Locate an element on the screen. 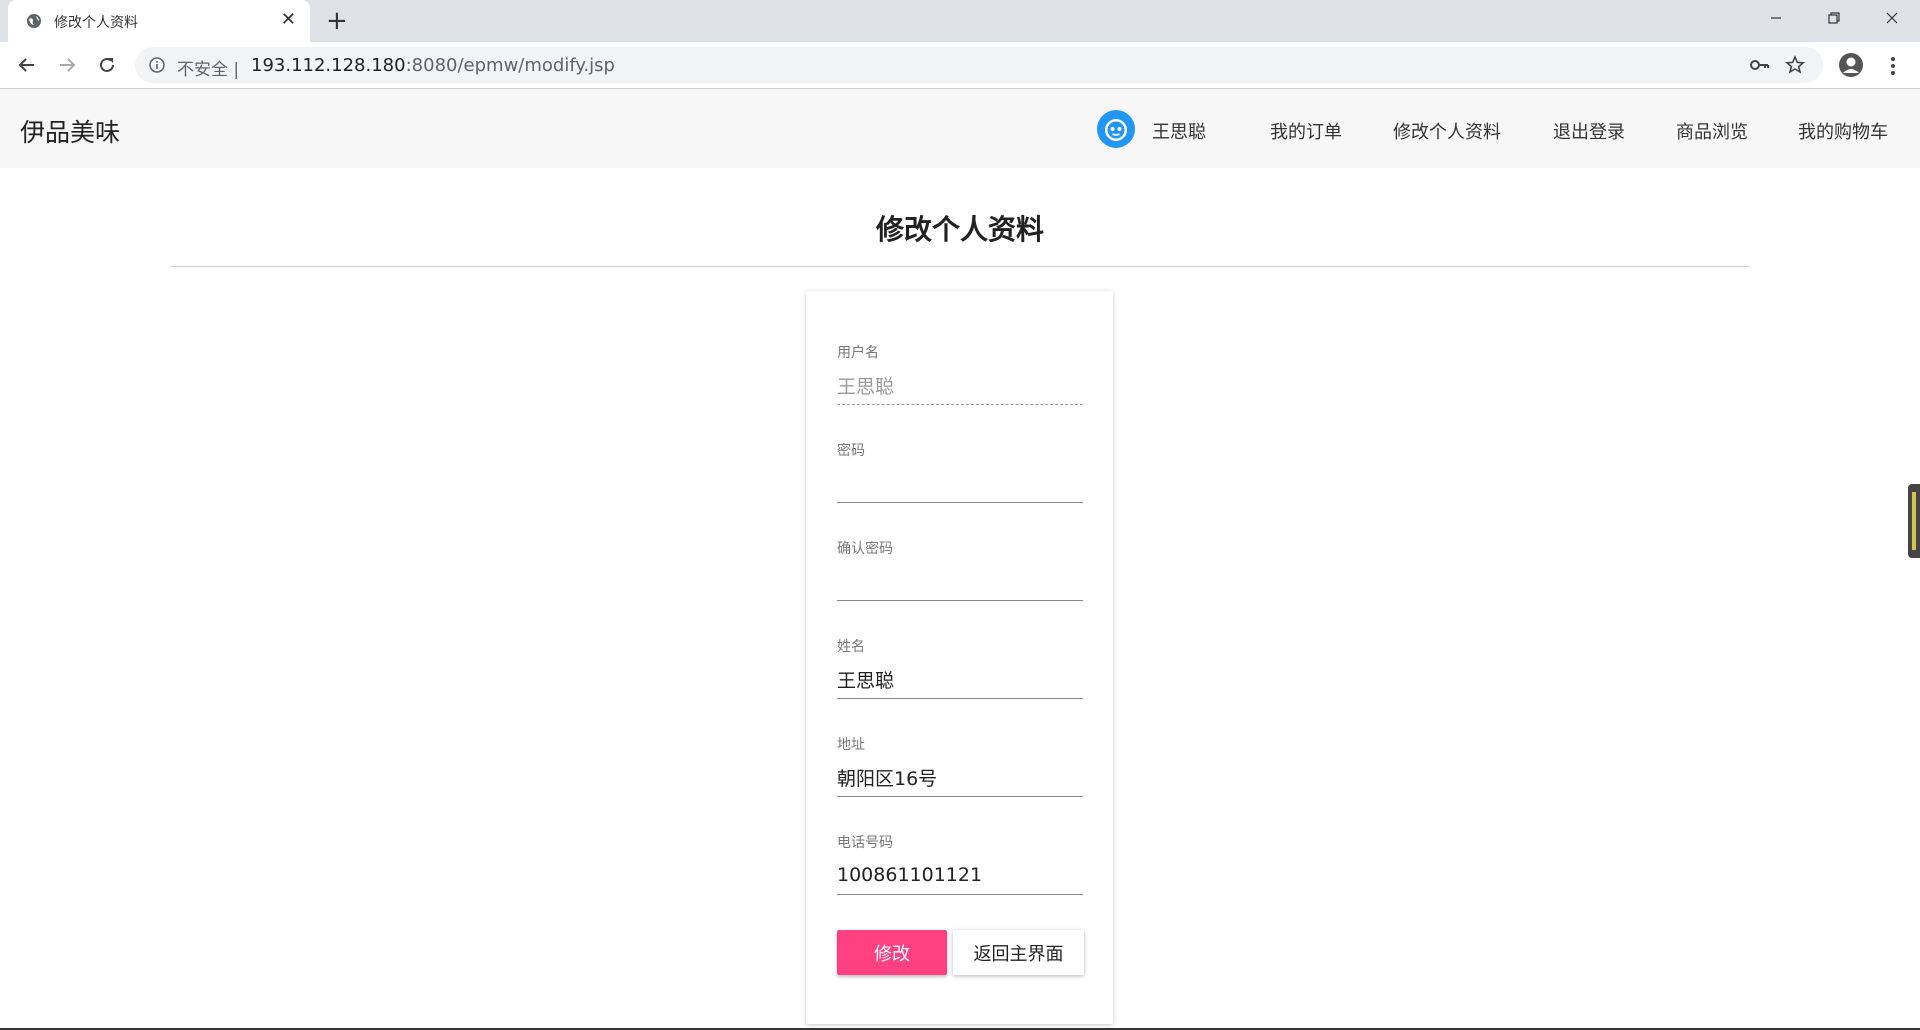  phone-label: 电话号码 is located at coordinates (865, 843).